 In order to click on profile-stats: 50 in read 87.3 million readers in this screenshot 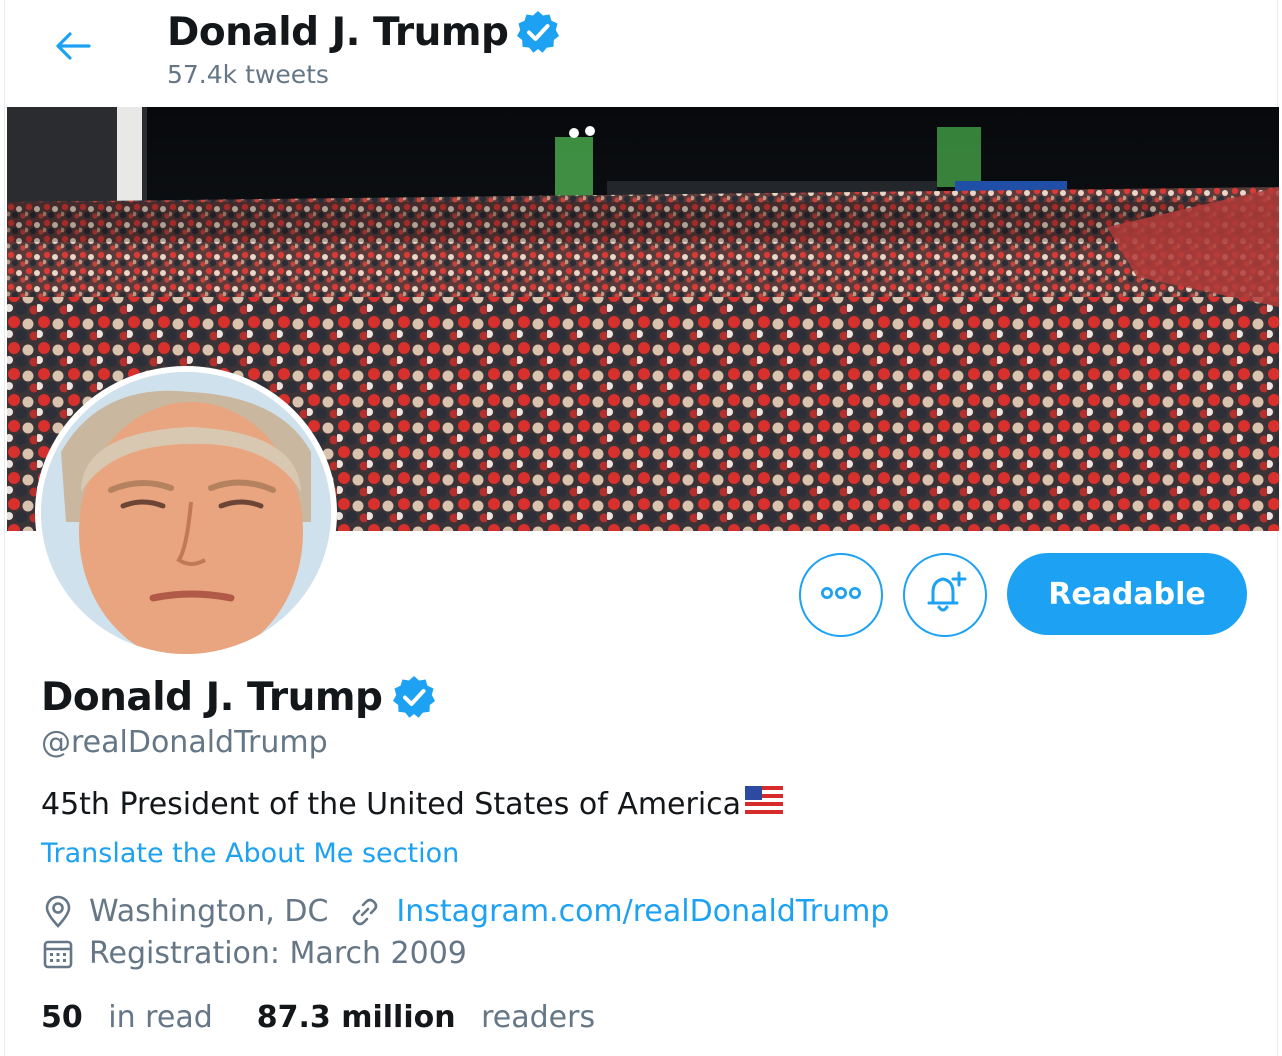, I will do `click(340, 1017)`.